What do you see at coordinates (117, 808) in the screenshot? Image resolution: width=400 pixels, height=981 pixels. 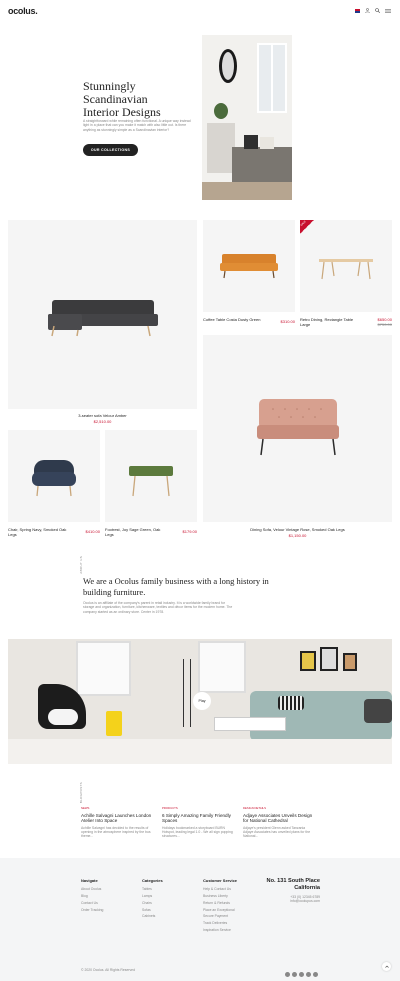 I see `blog-category: NEWS` at bounding box center [117, 808].